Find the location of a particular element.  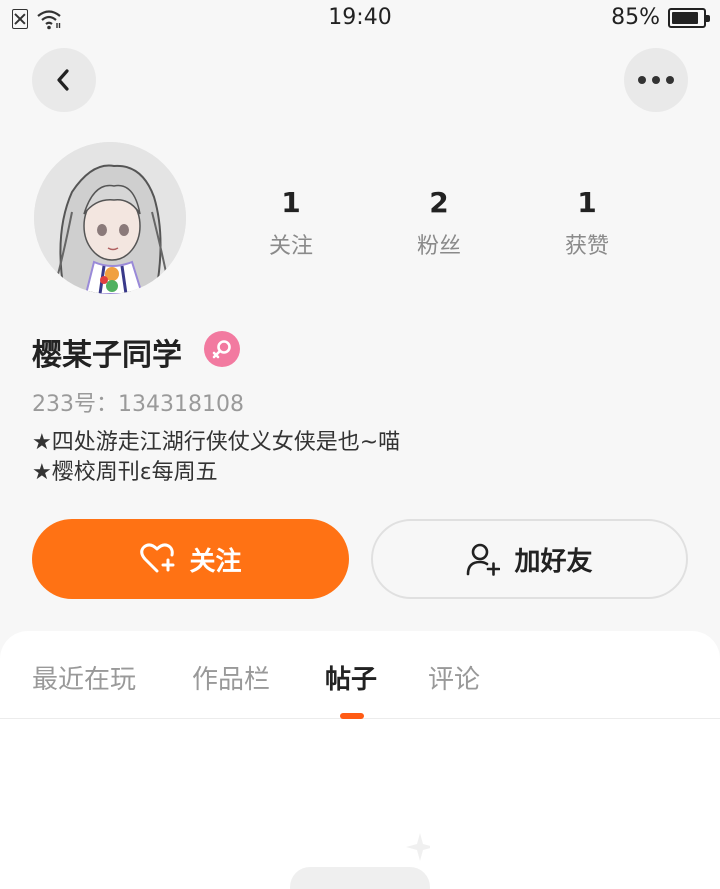

follow-button: 关注 is located at coordinates (190, 559).